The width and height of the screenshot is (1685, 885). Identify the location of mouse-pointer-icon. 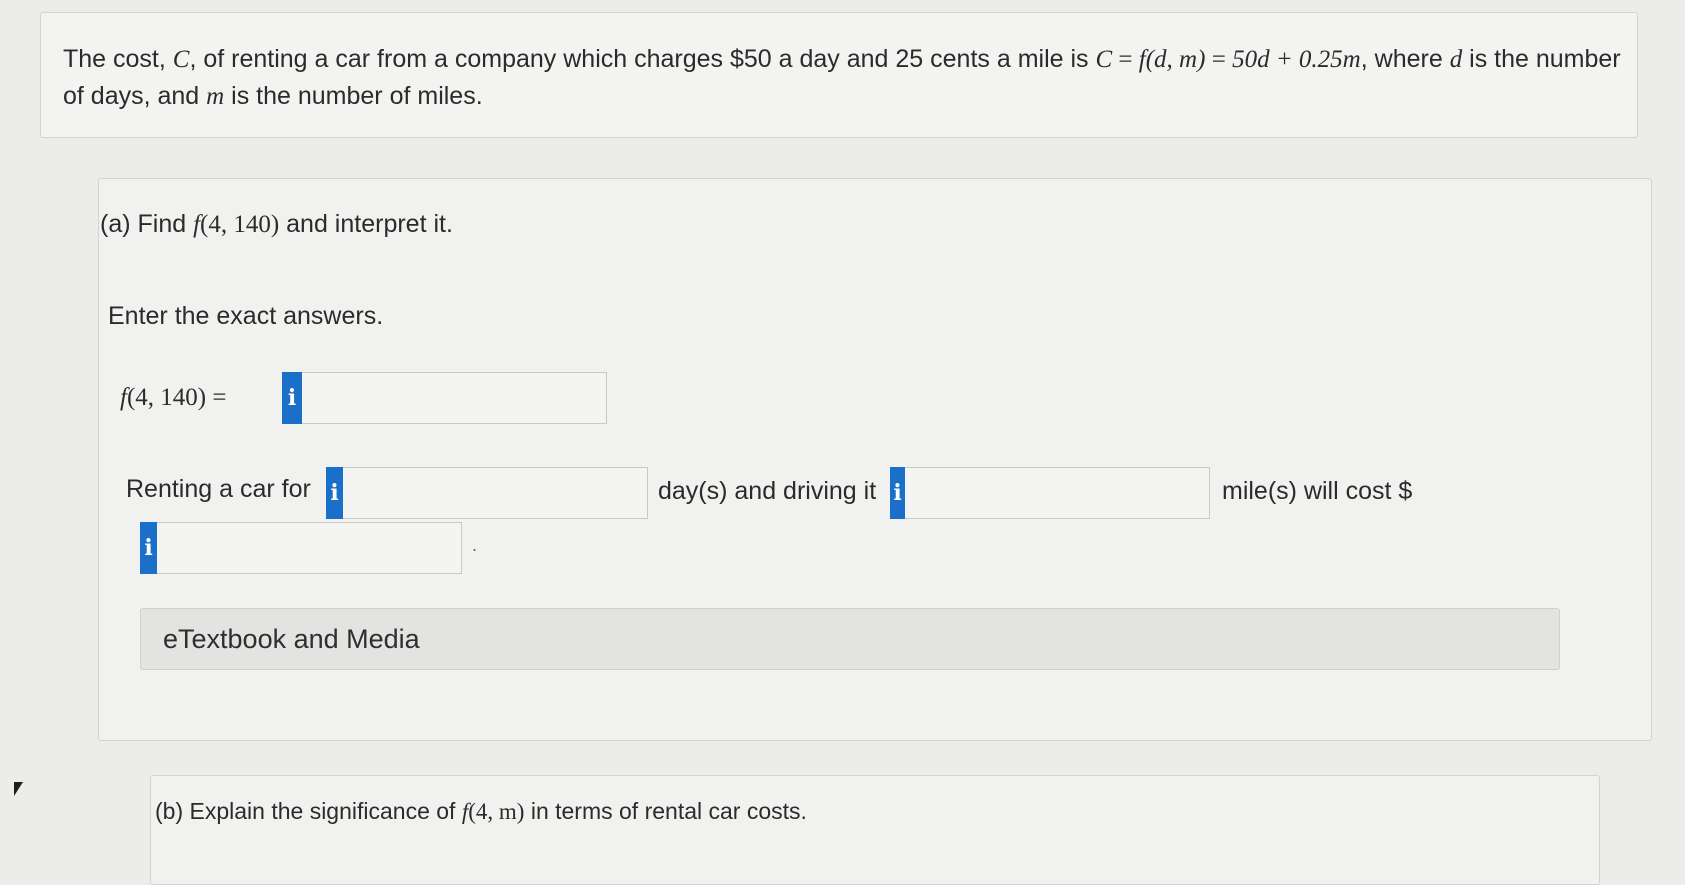
(18, 789).